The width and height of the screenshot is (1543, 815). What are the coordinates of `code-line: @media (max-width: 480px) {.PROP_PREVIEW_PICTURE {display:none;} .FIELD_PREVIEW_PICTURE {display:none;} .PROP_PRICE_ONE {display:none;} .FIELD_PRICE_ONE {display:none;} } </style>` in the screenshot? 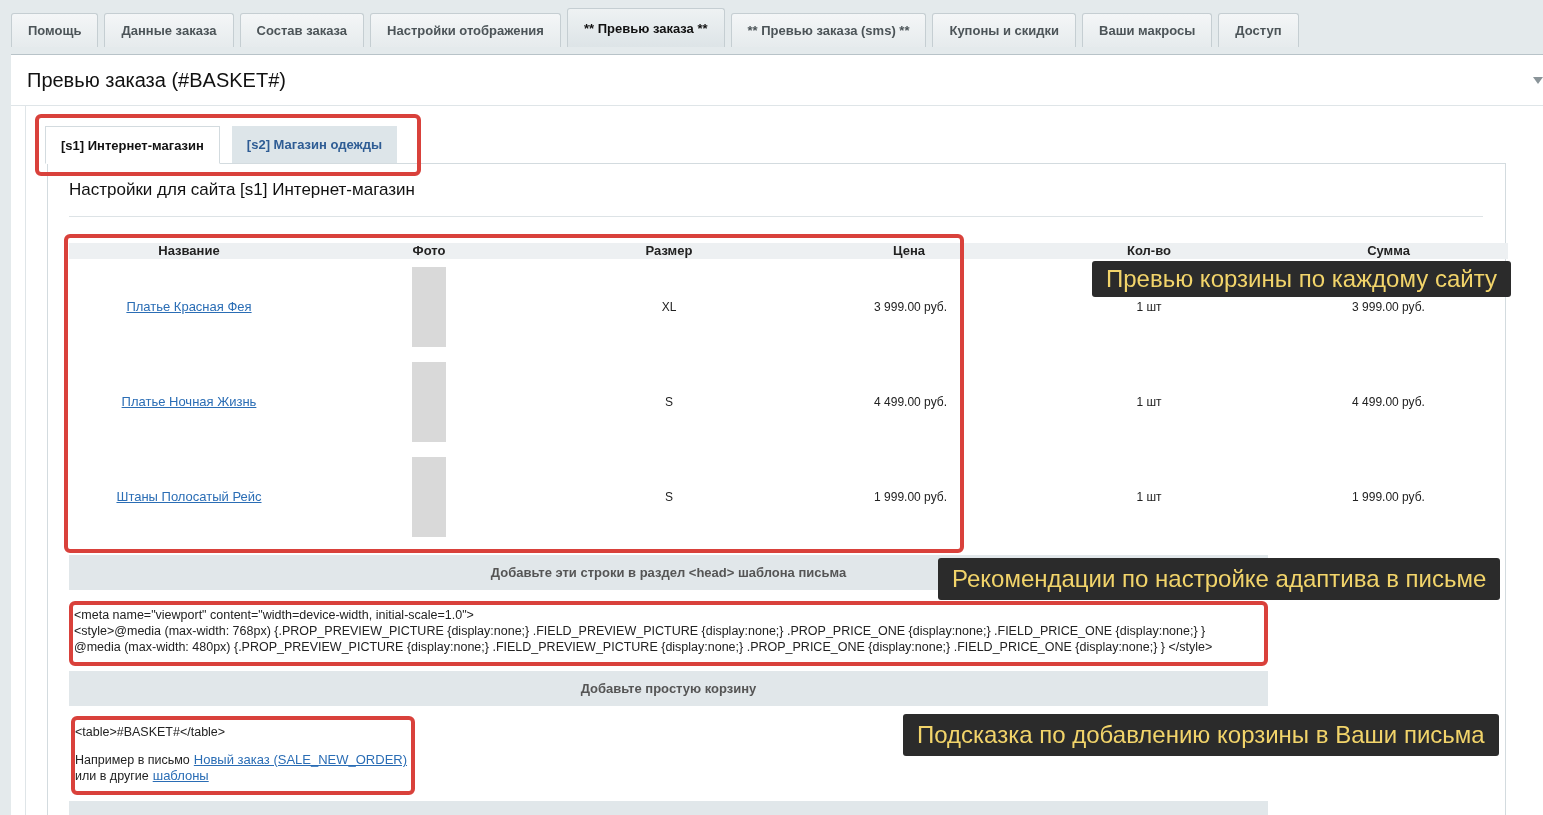 It's located at (644, 647).